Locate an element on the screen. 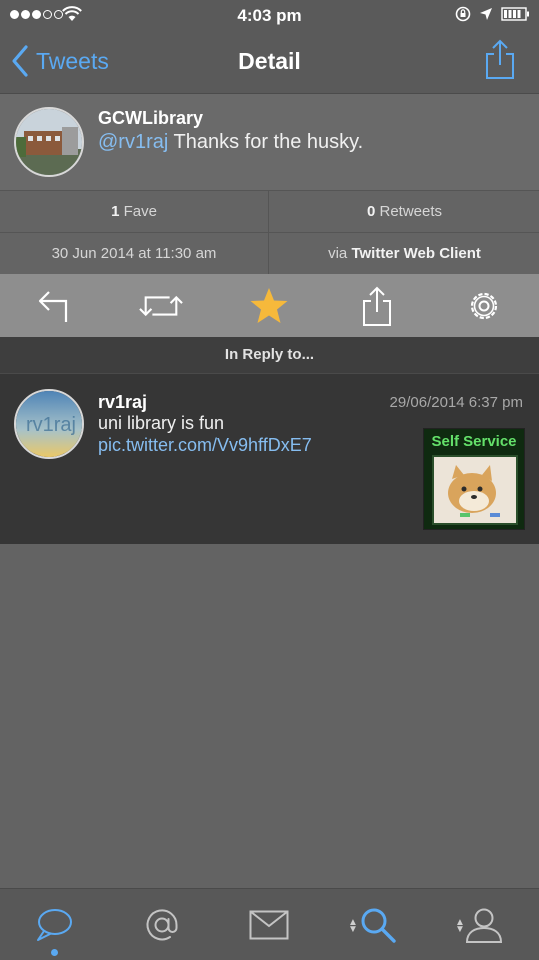 This screenshot has height=960, width=539. share-button is located at coordinates (500, 61).